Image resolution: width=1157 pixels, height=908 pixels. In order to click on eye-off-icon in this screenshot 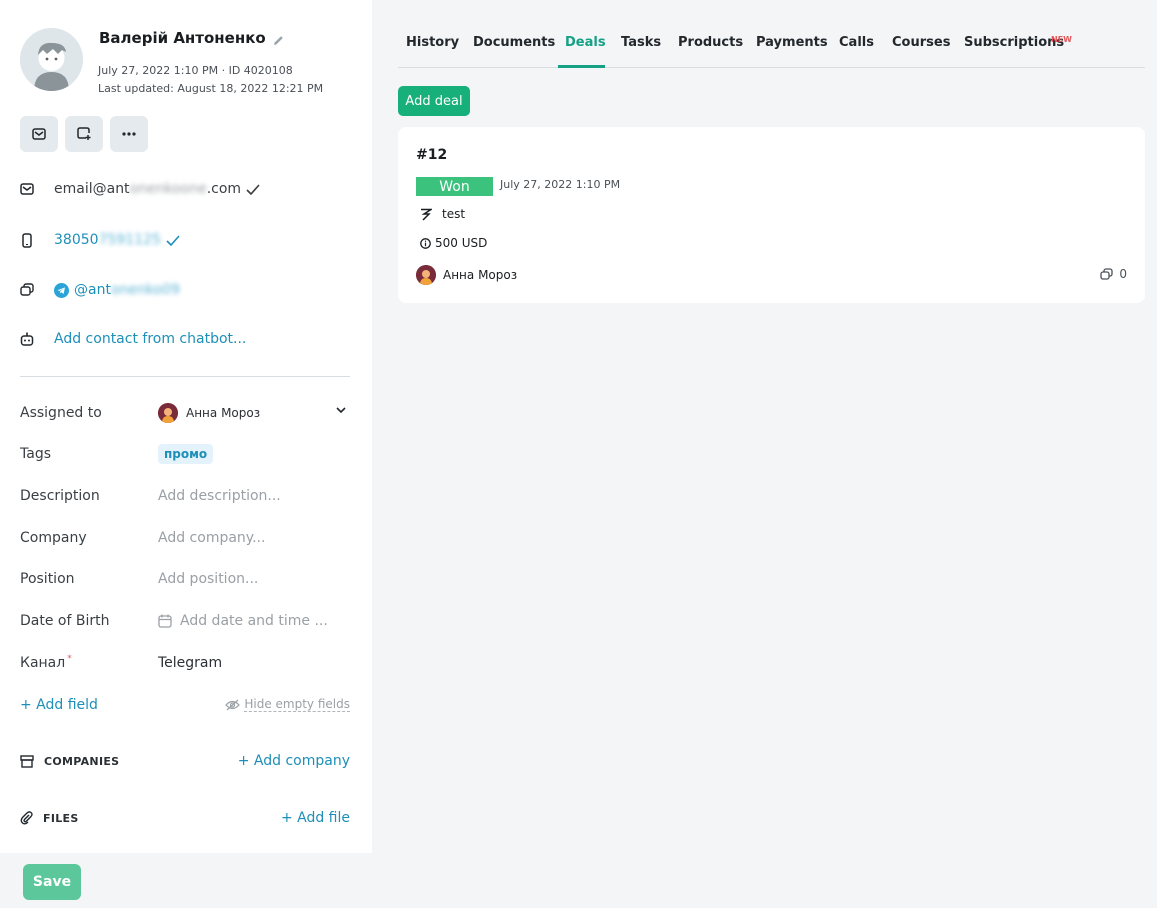, I will do `click(233, 704)`.